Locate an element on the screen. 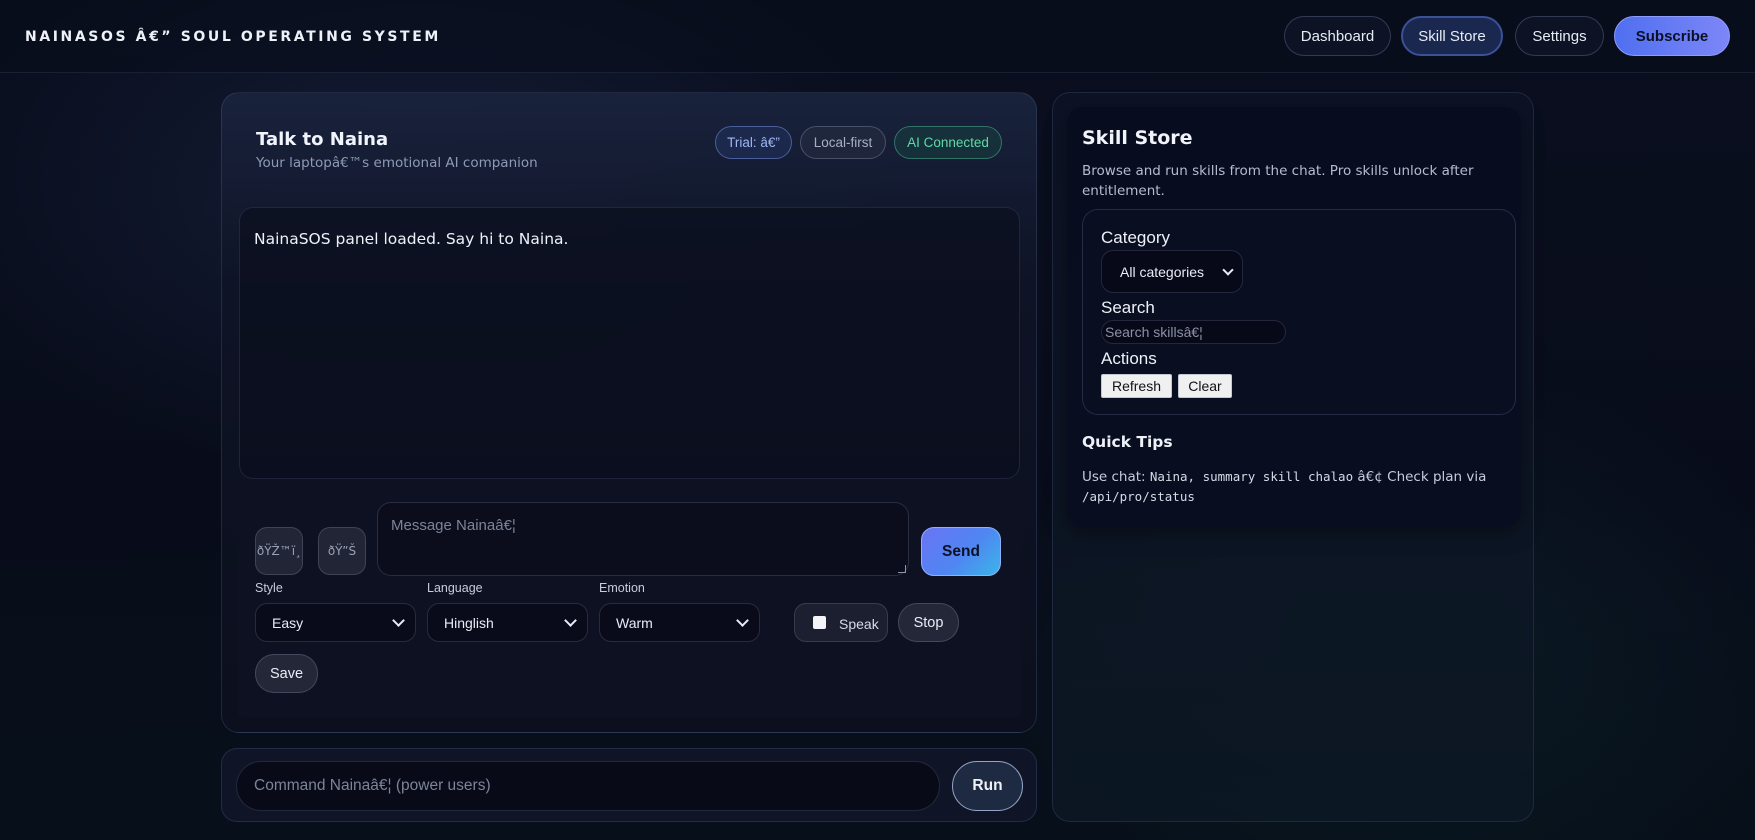 This screenshot has width=1755, height=840. save-button: Save is located at coordinates (286, 673).